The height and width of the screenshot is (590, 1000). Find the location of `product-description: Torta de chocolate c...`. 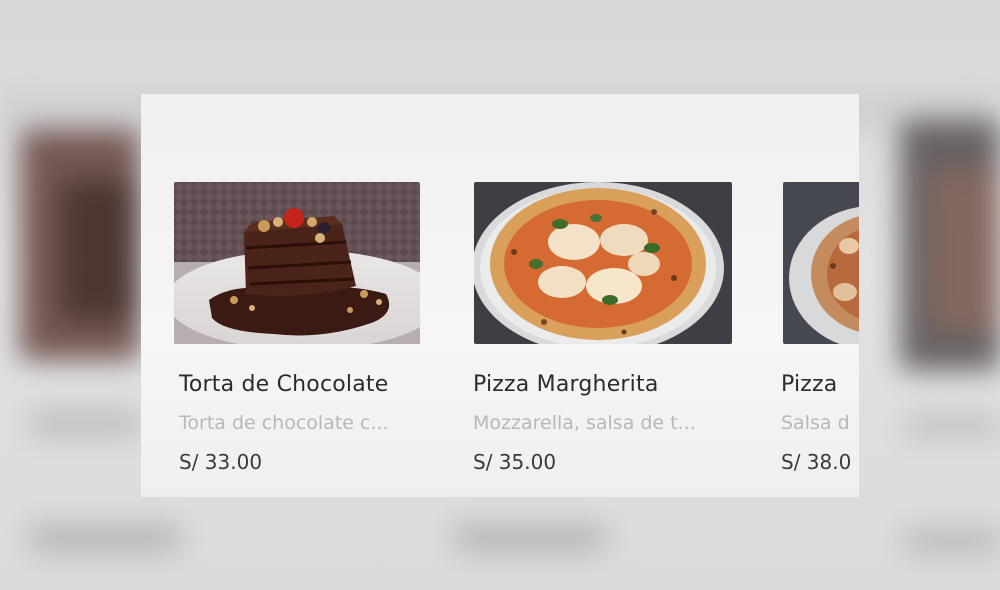

product-description: Torta de chocolate c... is located at coordinates (284, 423).